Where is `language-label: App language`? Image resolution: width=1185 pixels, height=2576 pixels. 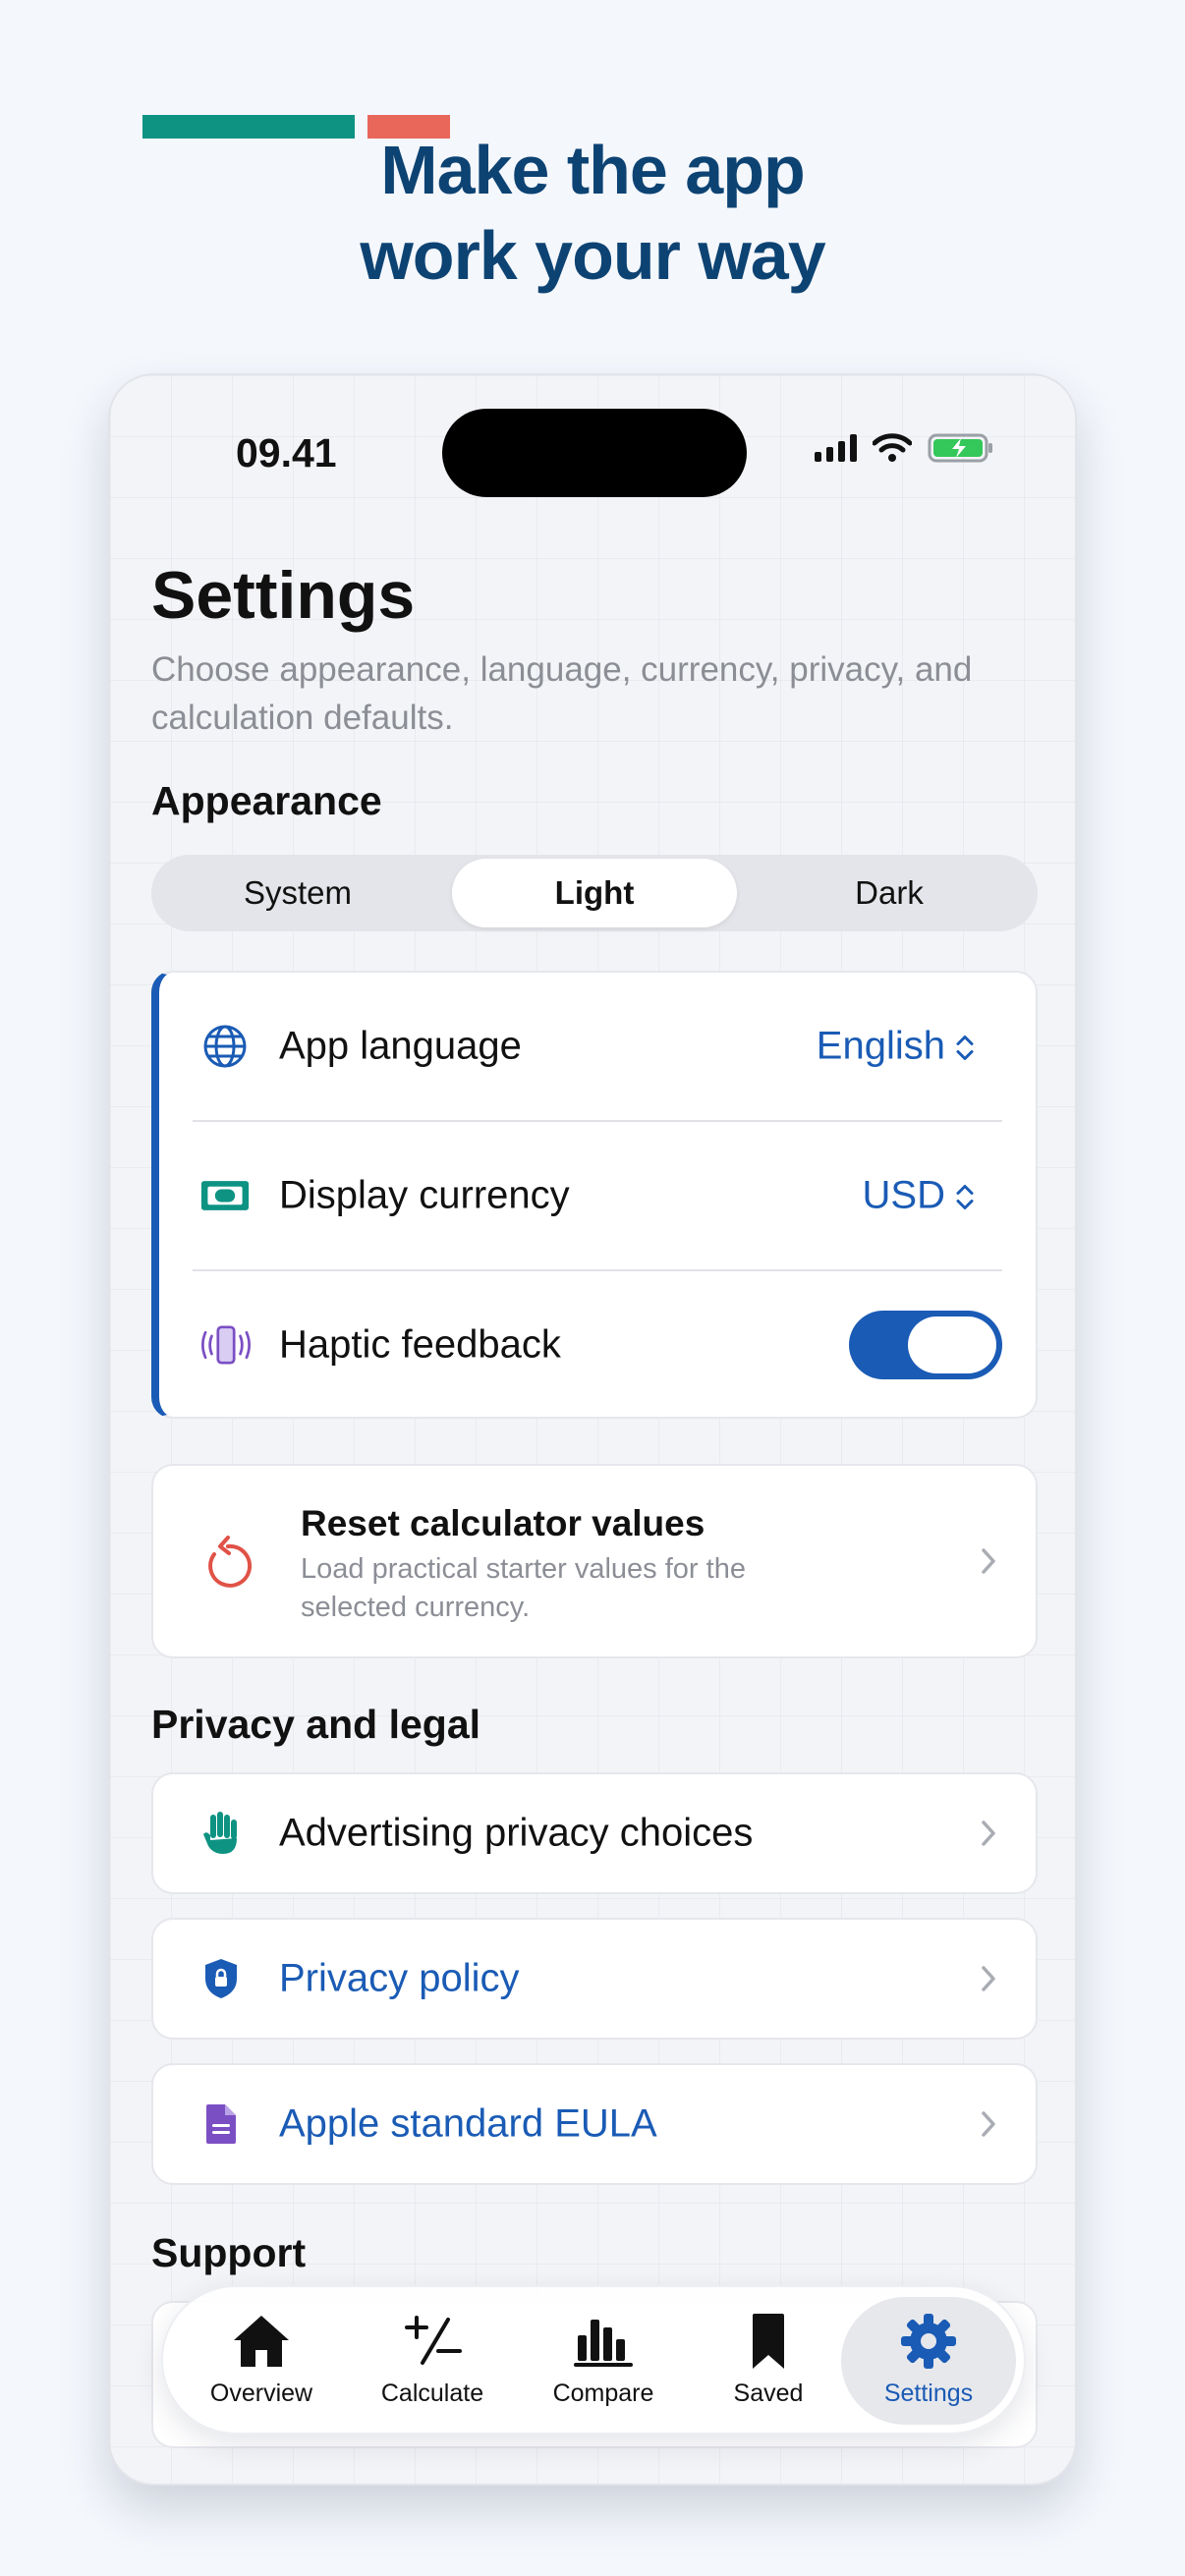
language-label: App language is located at coordinates (401, 1046).